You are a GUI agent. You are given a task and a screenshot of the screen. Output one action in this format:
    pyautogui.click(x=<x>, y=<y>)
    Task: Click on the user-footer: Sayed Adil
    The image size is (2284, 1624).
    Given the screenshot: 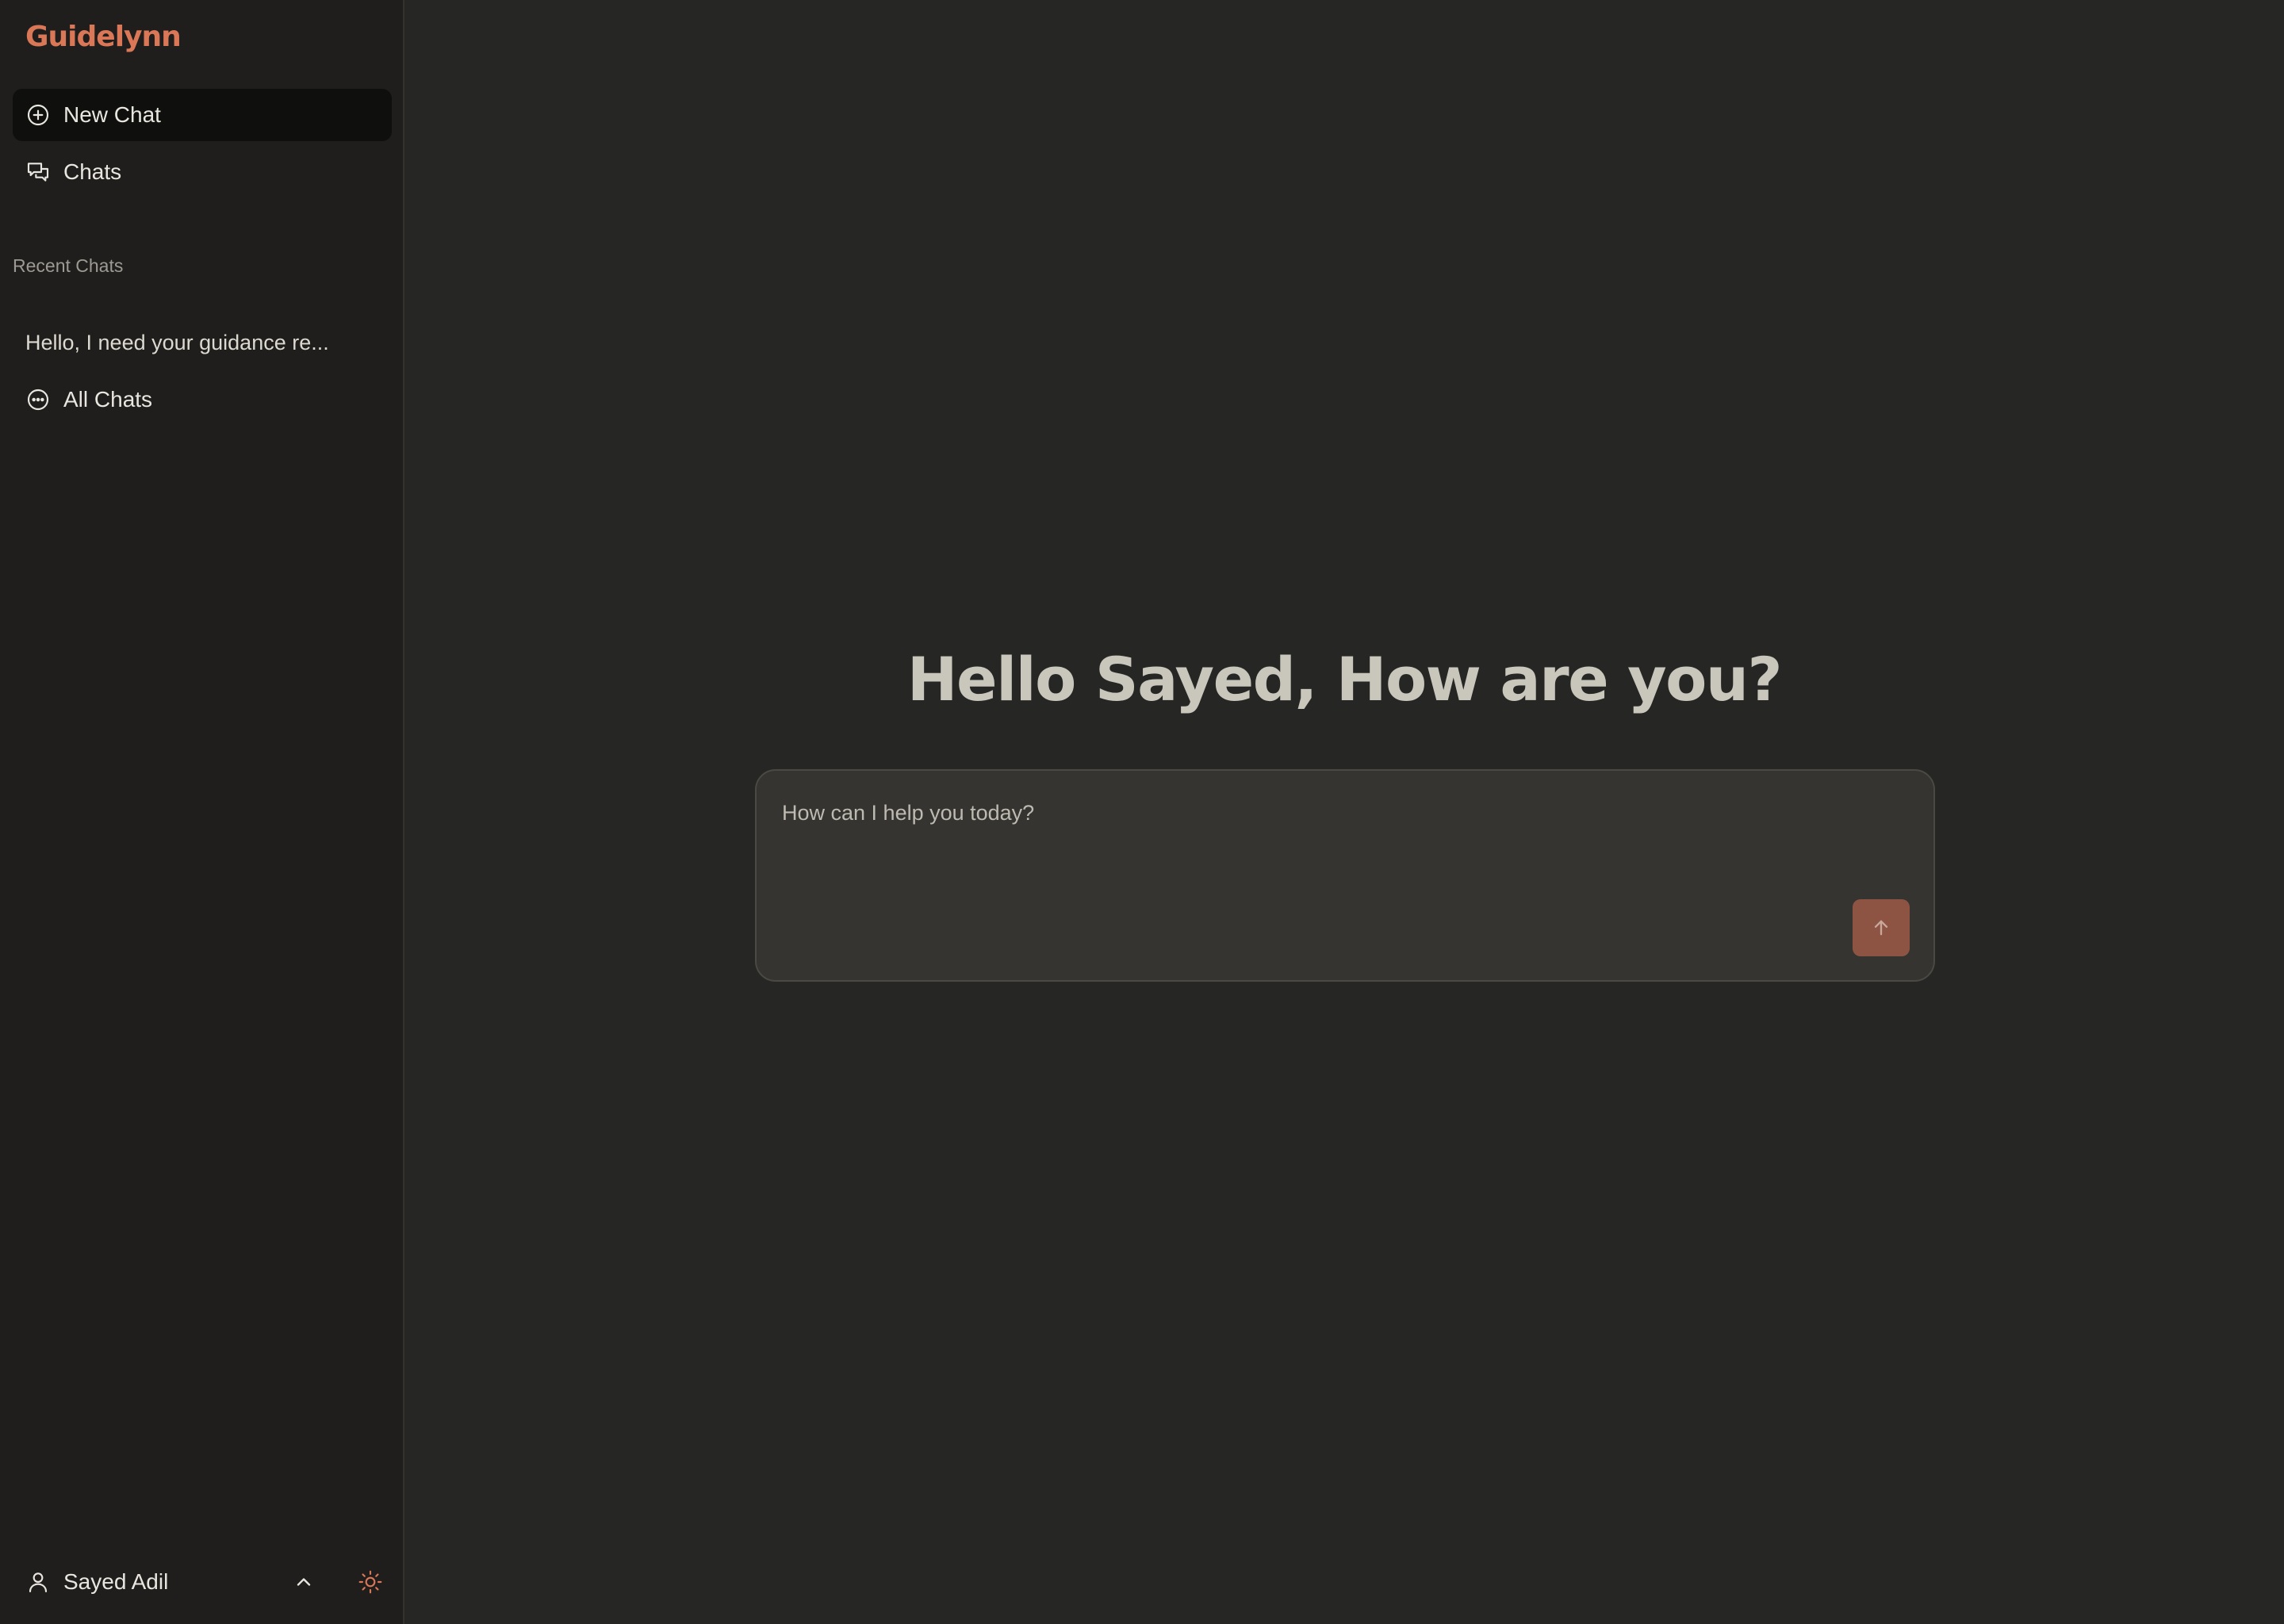 What is the action you would take?
    pyautogui.click(x=202, y=1582)
    